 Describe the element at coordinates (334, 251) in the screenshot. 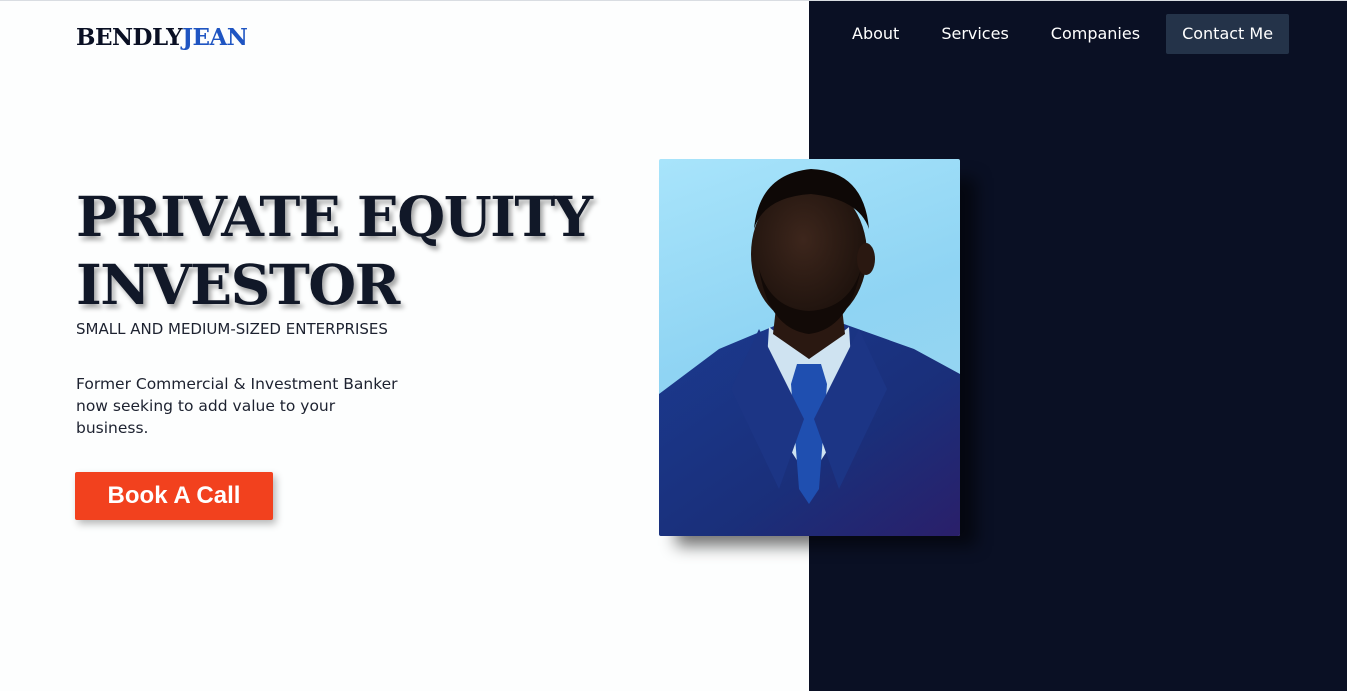

I see `hero-headline: PRIVATE EQUITY INVESTOR` at that location.